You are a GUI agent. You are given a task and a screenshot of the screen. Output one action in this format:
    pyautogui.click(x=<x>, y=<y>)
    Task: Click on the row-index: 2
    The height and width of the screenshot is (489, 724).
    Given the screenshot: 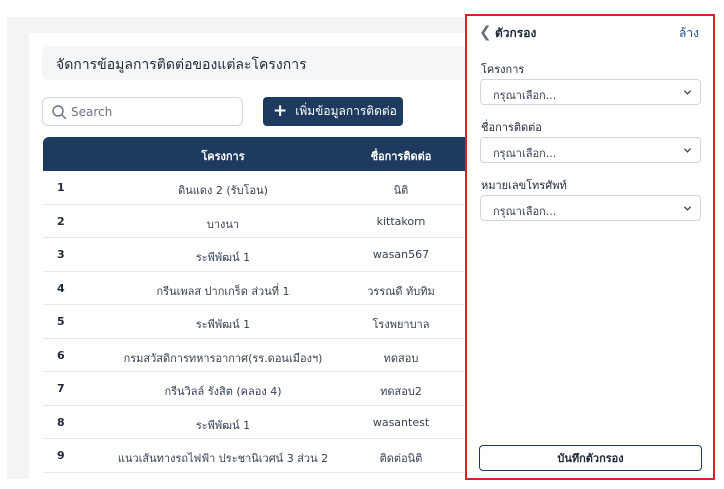 What is the action you would take?
    pyautogui.click(x=61, y=221)
    